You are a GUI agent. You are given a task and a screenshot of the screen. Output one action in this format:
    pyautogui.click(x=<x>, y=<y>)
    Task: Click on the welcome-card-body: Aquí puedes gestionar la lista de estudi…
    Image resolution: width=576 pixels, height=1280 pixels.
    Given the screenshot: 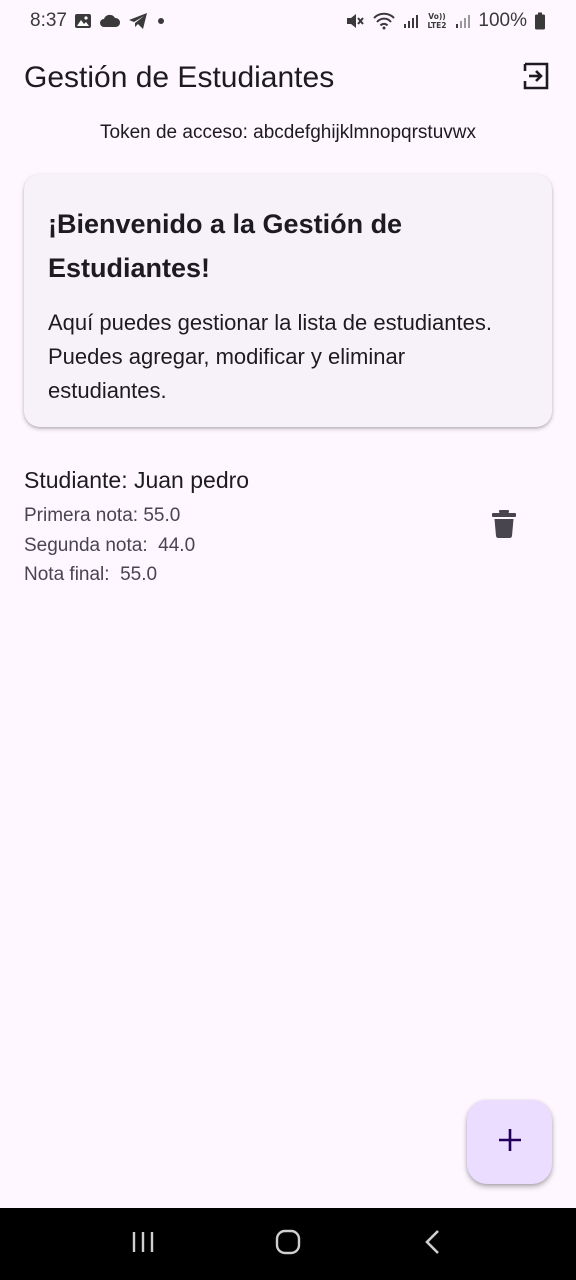 What is the action you would take?
    pyautogui.click(x=270, y=356)
    